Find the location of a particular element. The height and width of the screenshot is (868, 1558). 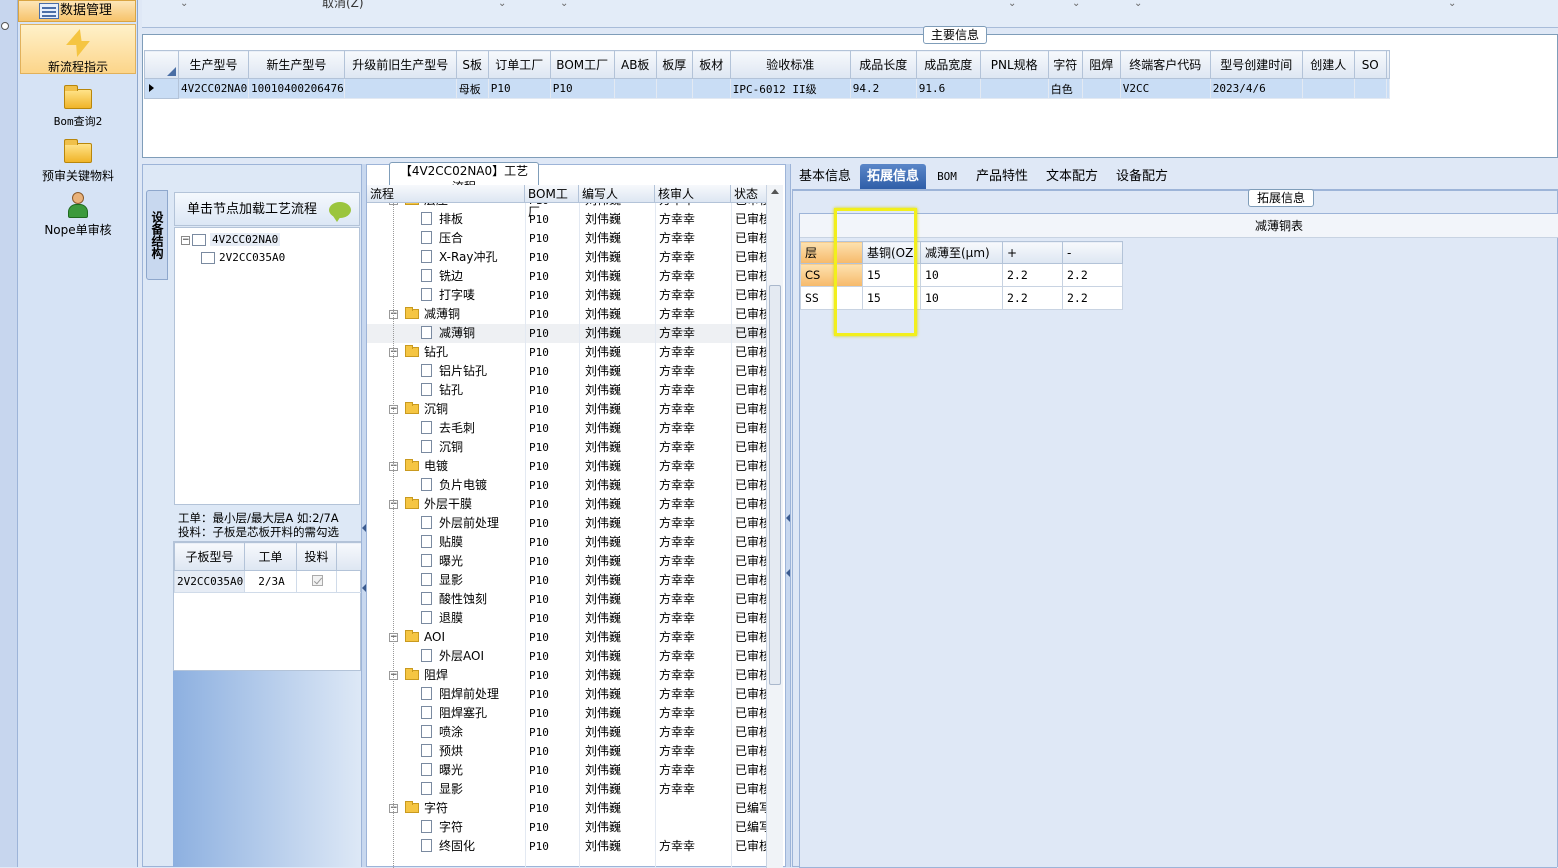

col-header: 阻焊 is located at coordinates (1101, 64).